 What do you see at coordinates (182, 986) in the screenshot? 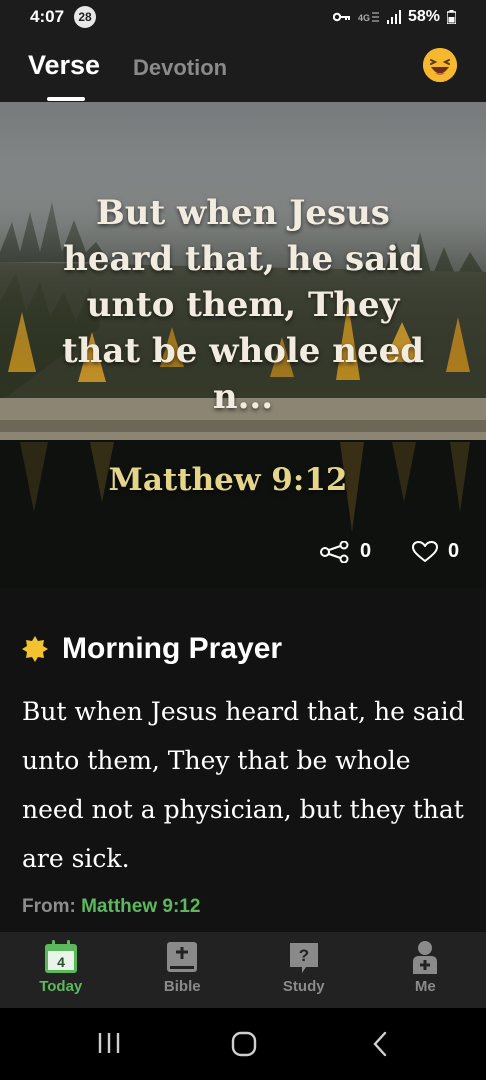
I see `nav-label-bible: Bible` at bounding box center [182, 986].